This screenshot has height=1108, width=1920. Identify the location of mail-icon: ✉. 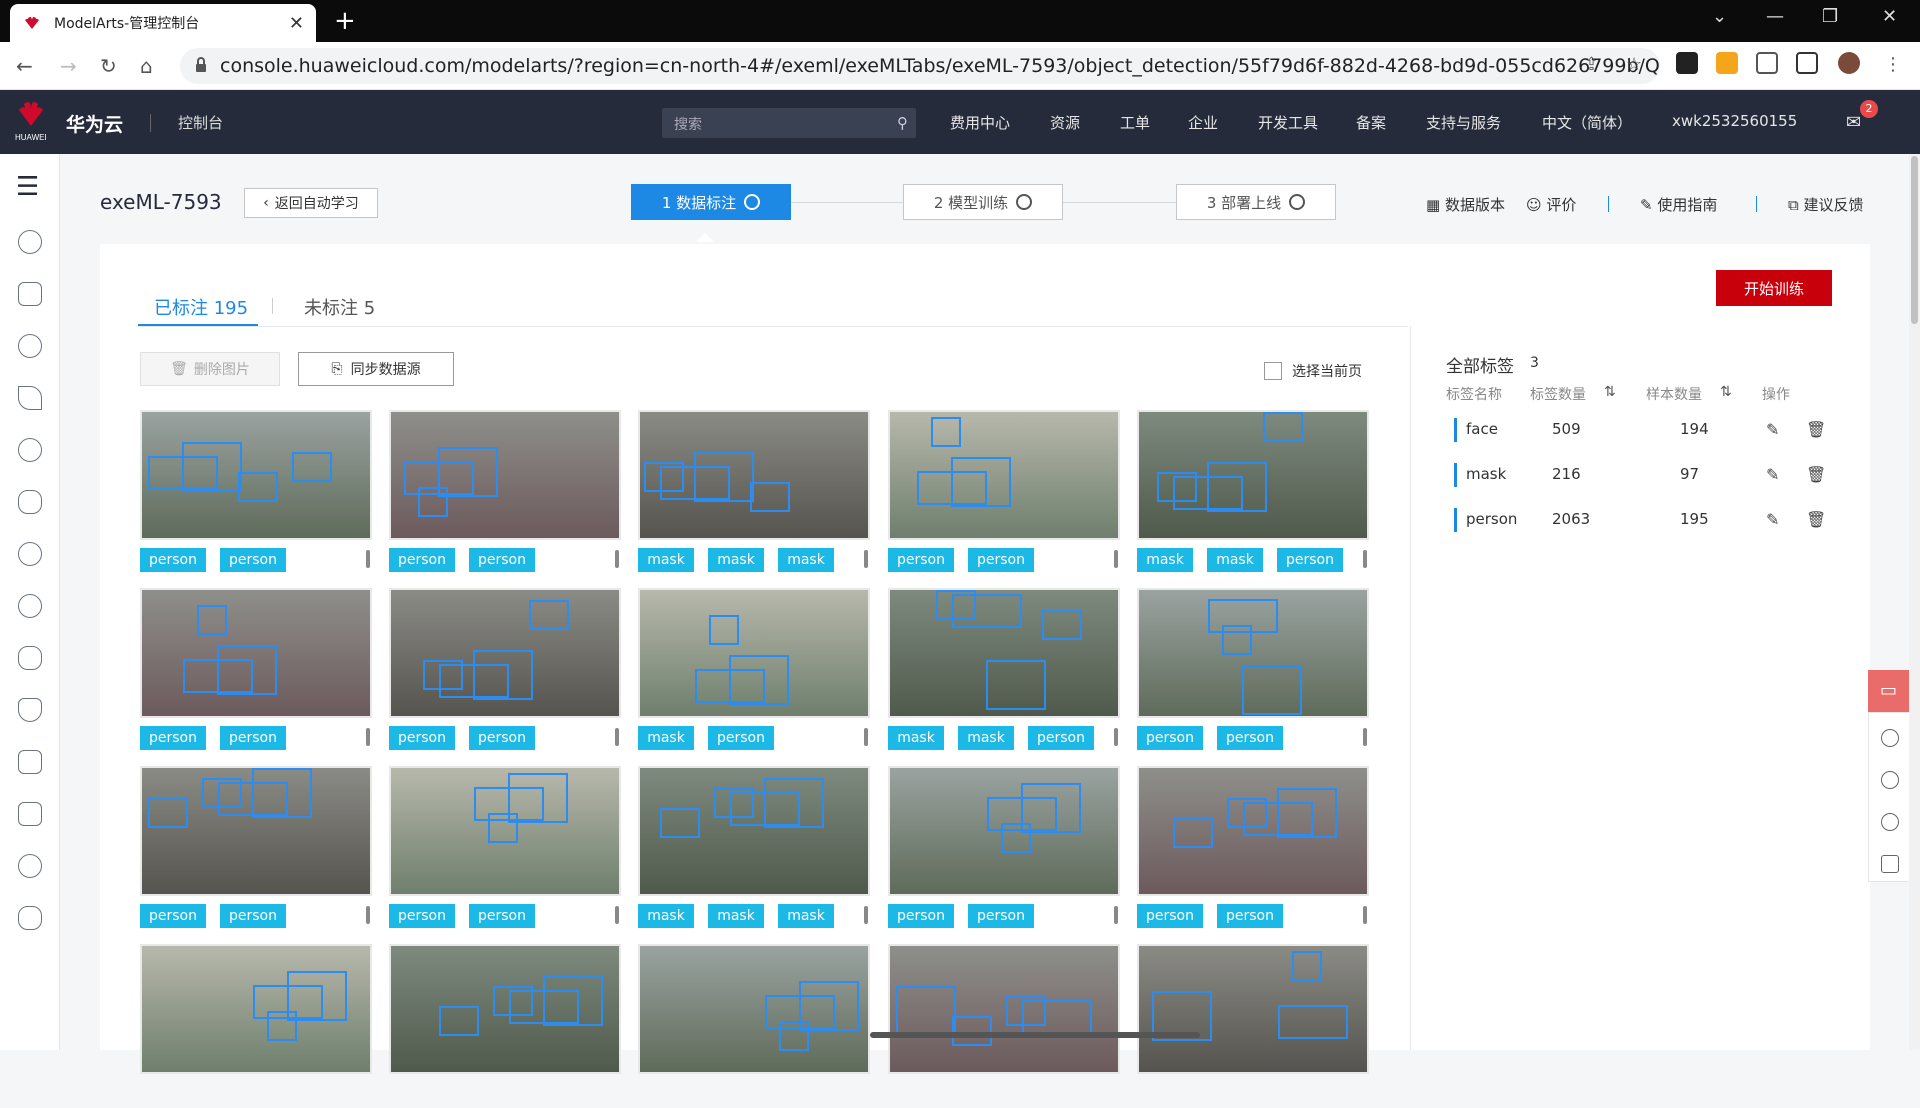
(1853, 122).